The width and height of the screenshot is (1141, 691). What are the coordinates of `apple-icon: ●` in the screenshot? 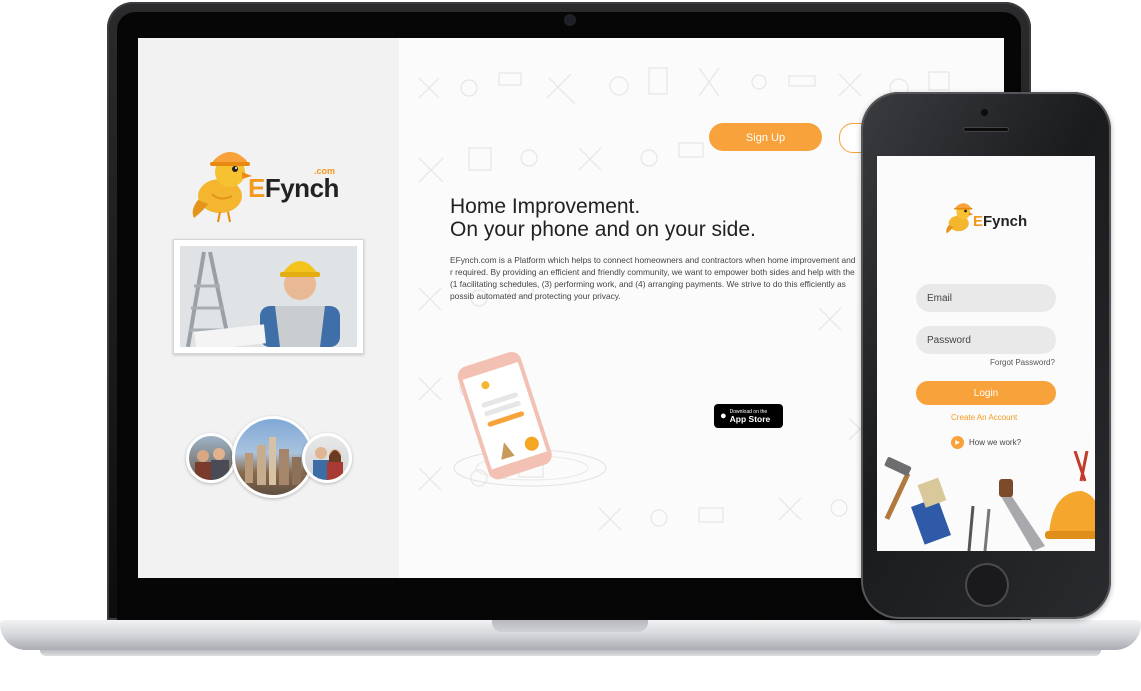 It's located at (723, 415).